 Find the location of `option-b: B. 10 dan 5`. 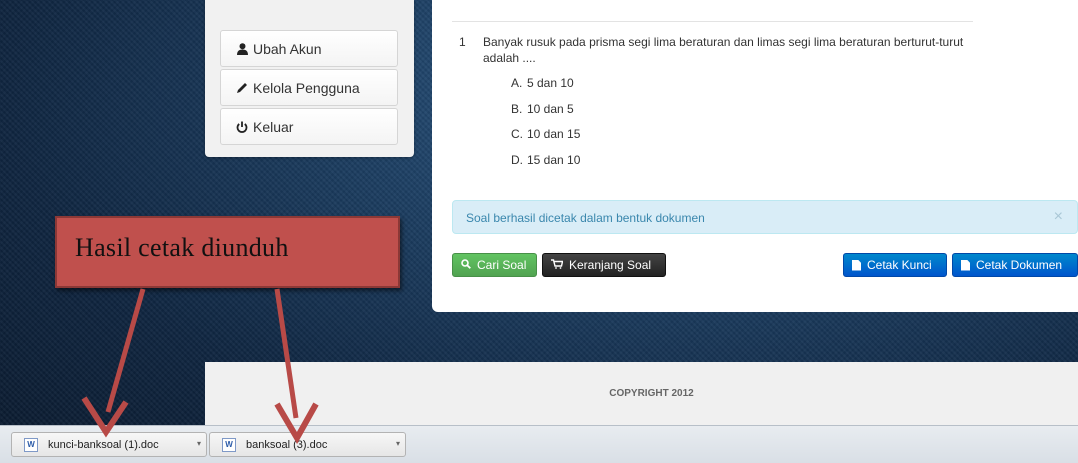

option-b: B. 10 dan 5 is located at coordinates (545, 115).